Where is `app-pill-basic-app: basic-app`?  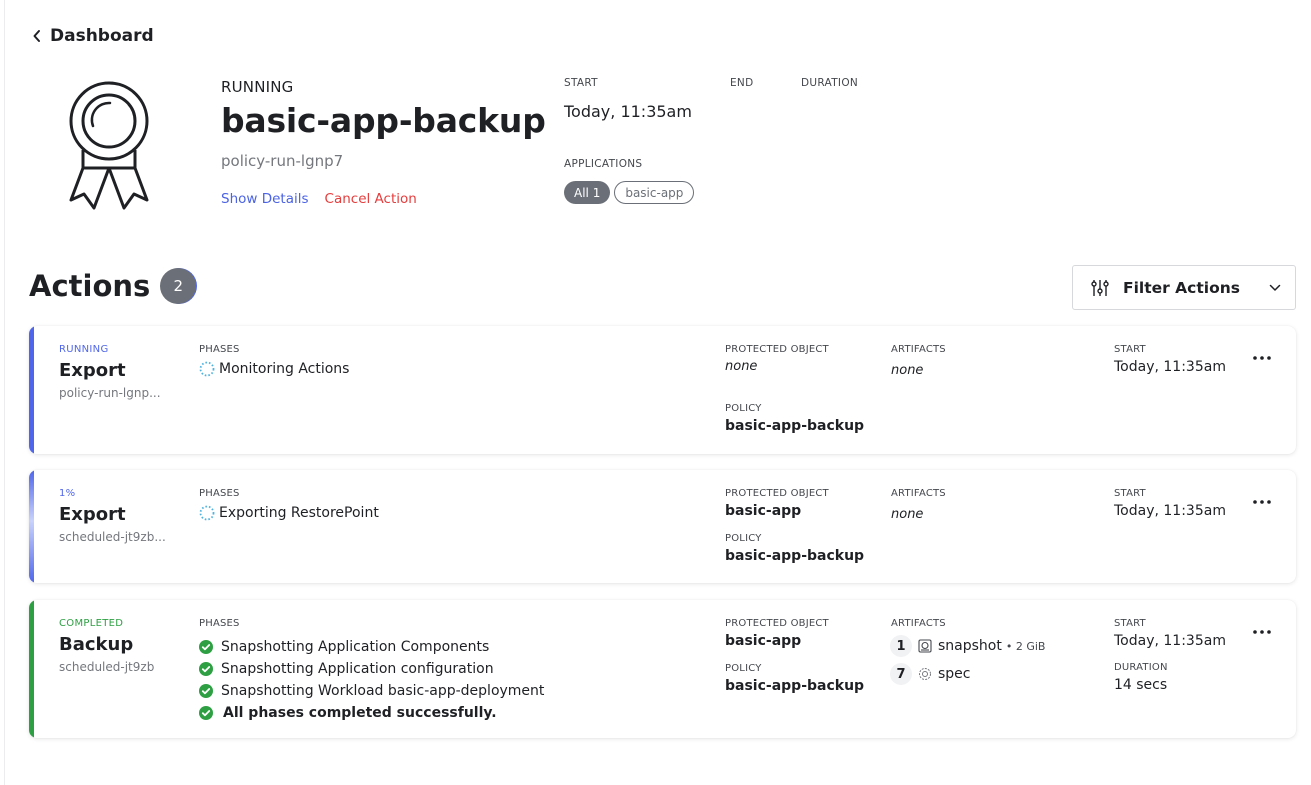
app-pill-basic-app: basic-app is located at coordinates (654, 192).